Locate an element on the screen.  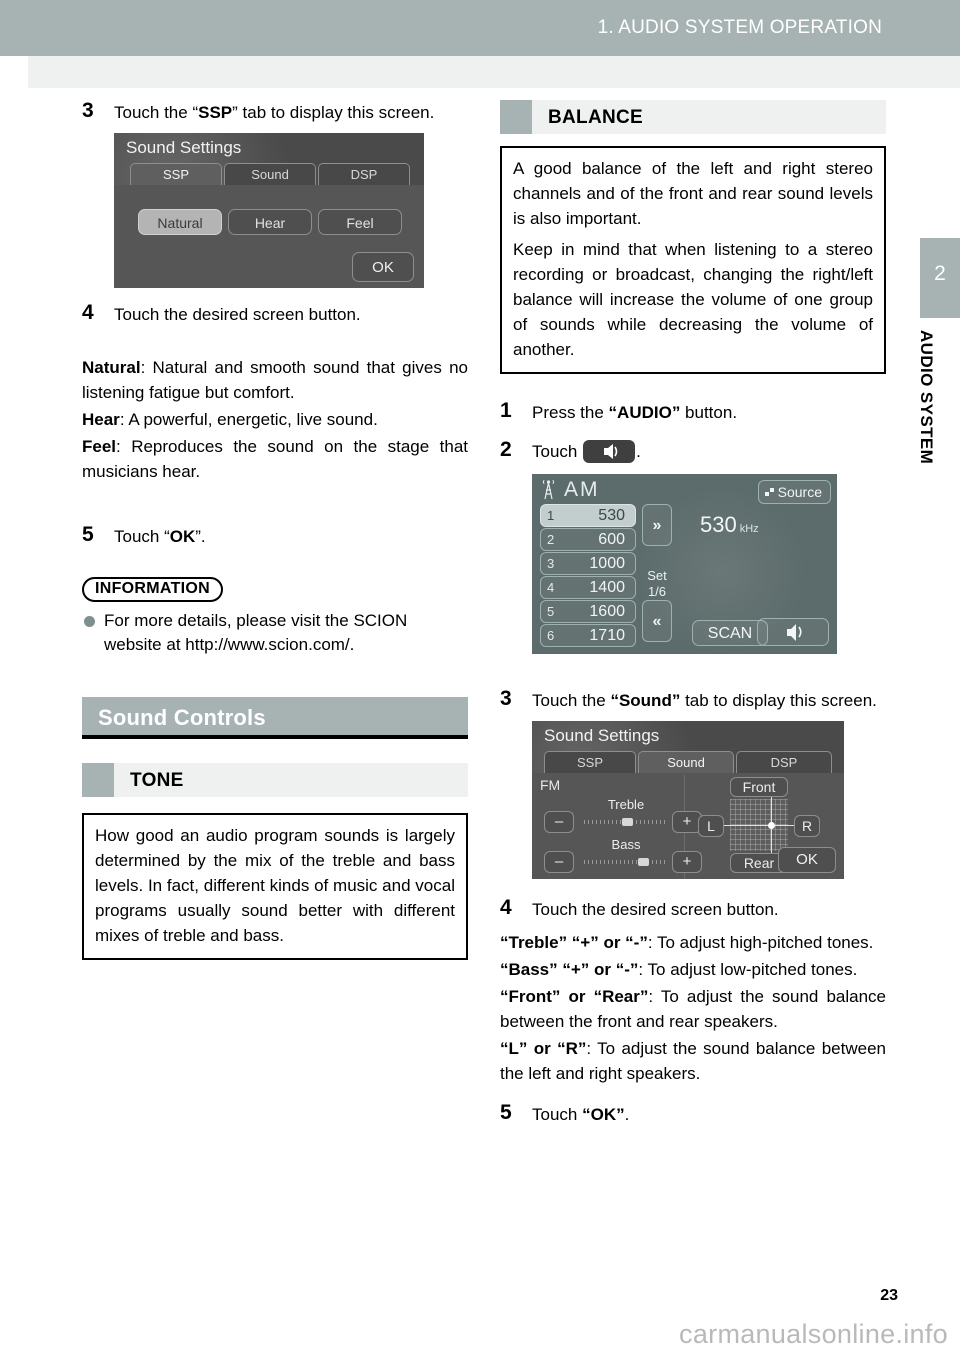
preset-button-6: 6 1710 is located at coordinates (588, 635).